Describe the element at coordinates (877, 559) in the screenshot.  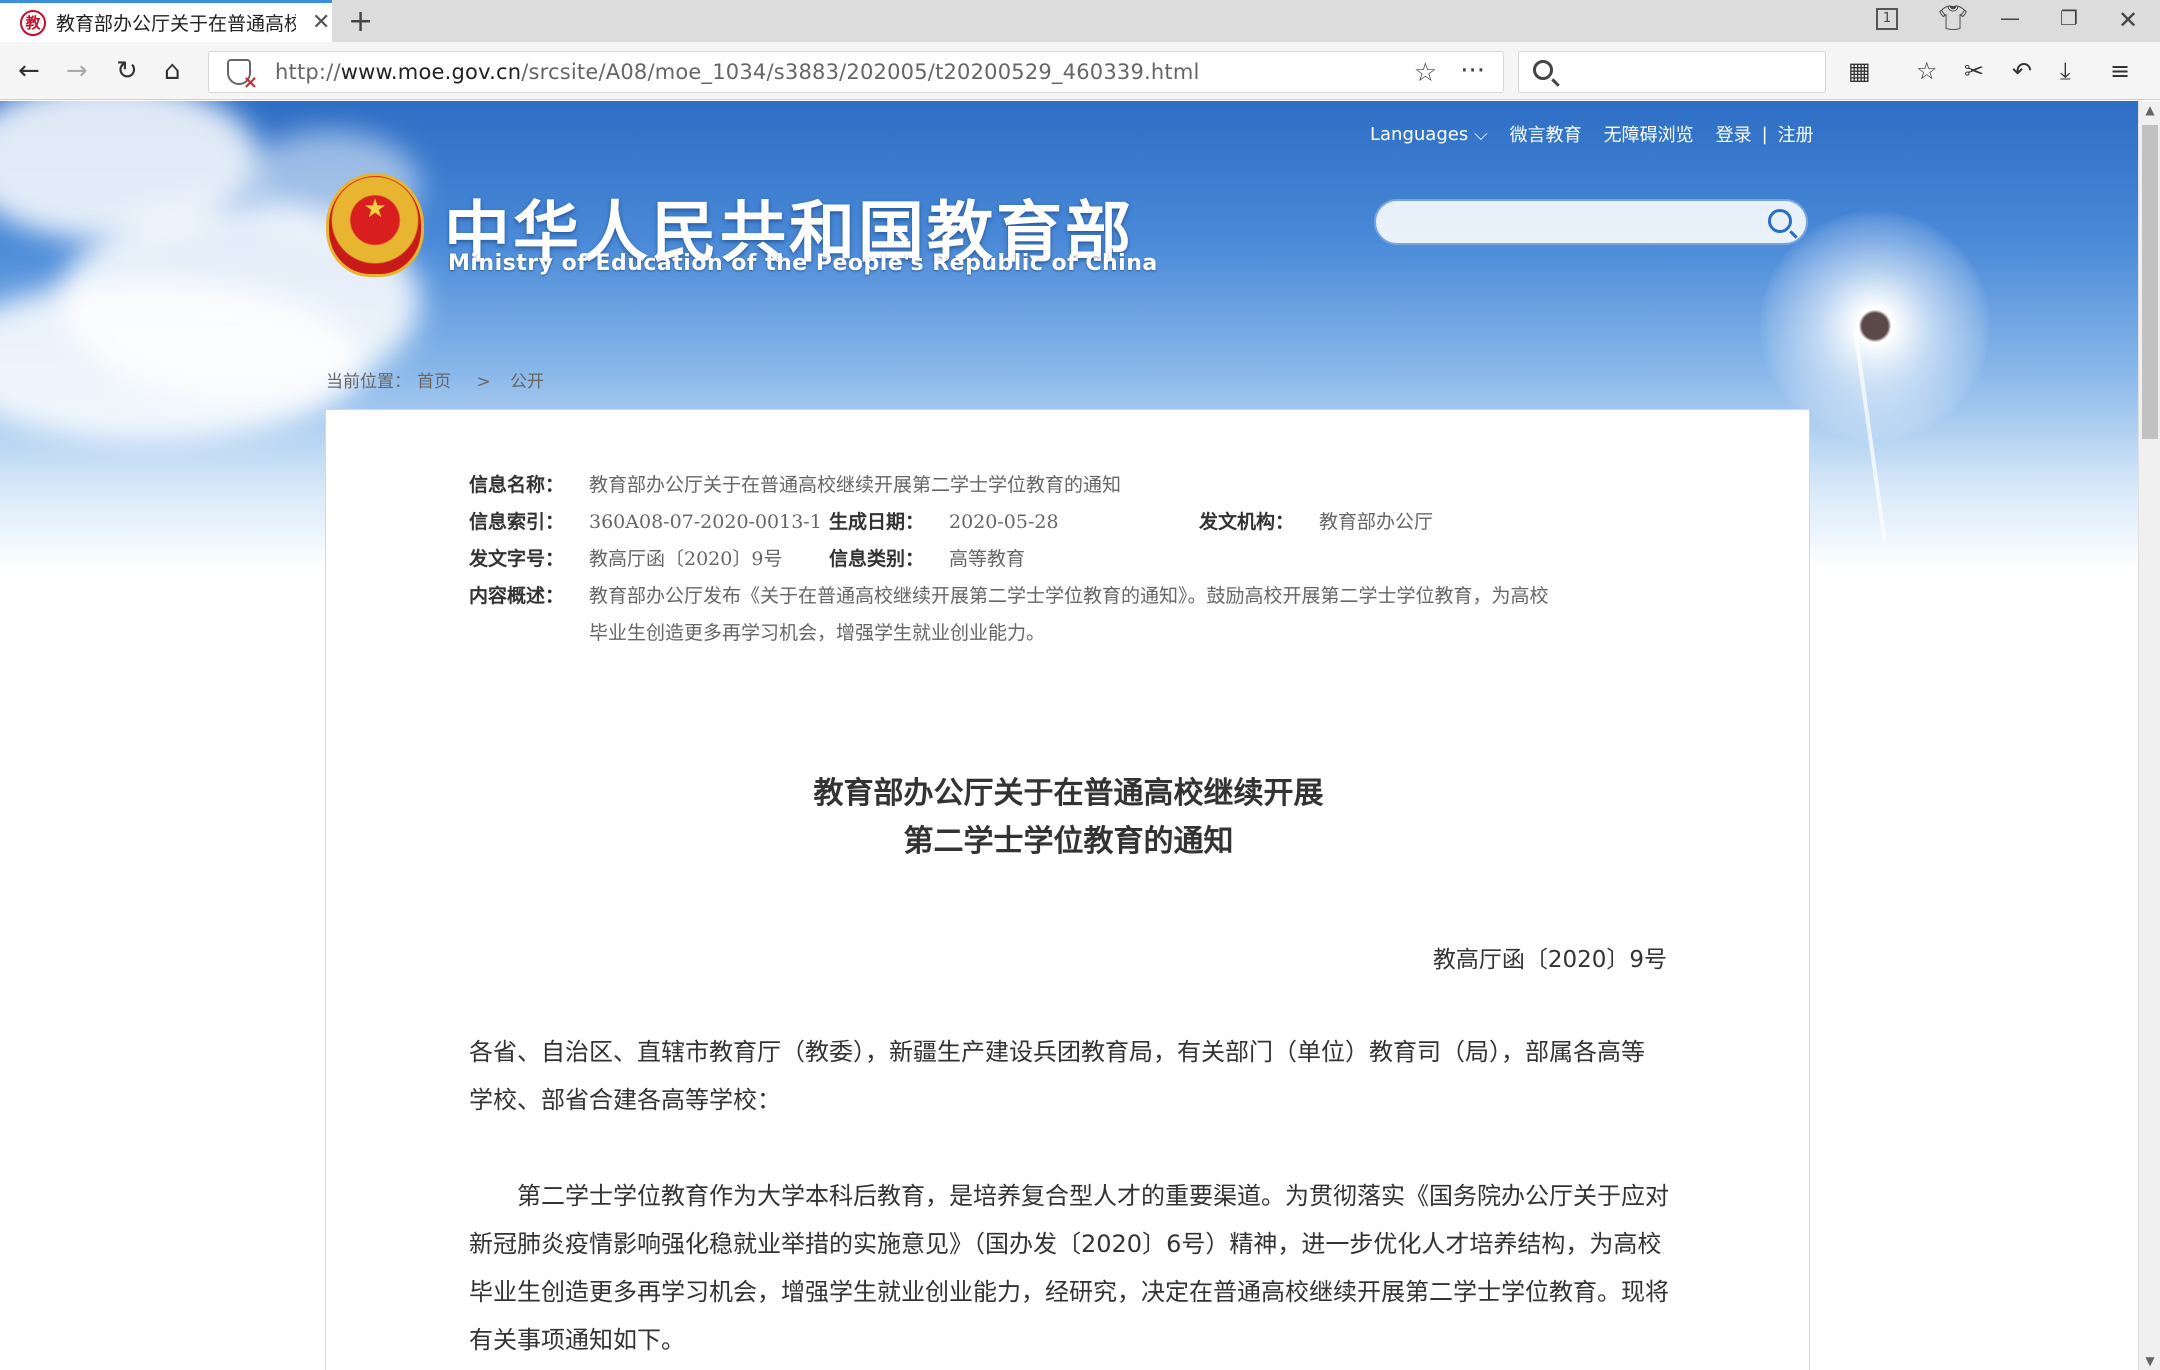
I see `meta-category-label: 信息类别：` at that location.